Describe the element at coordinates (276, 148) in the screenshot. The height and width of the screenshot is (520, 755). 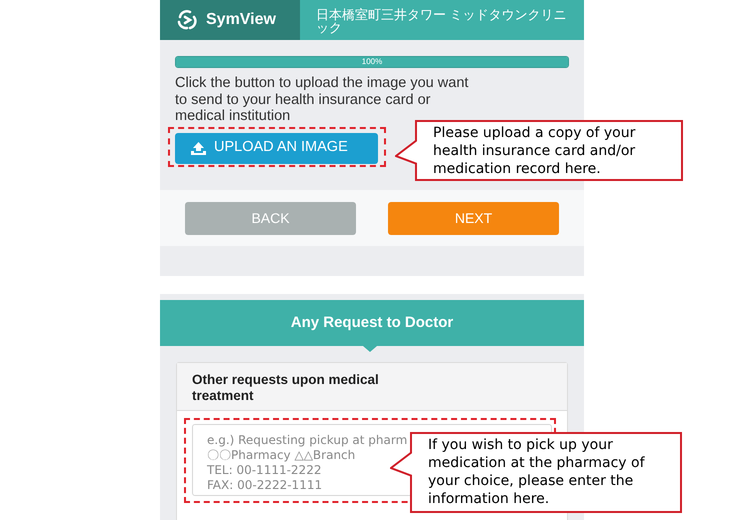
I see `upload-button: UPLOAD AN IMAGE` at that location.